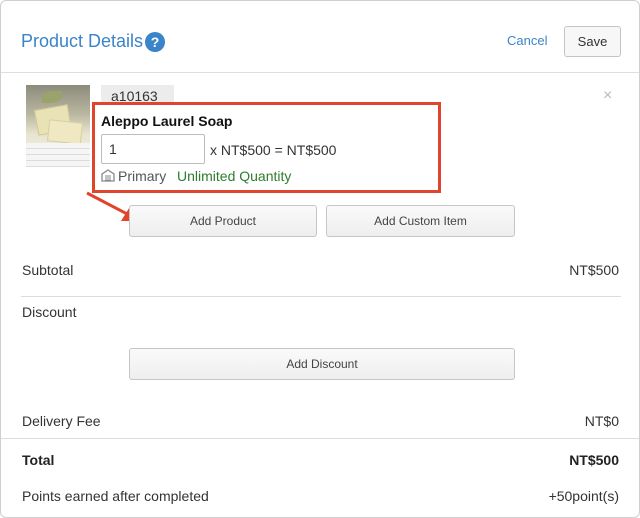 Image resolution: width=640 pixels, height=518 pixels. Describe the element at coordinates (583, 496) in the screenshot. I see `points-value: +50point(s)` at that location.